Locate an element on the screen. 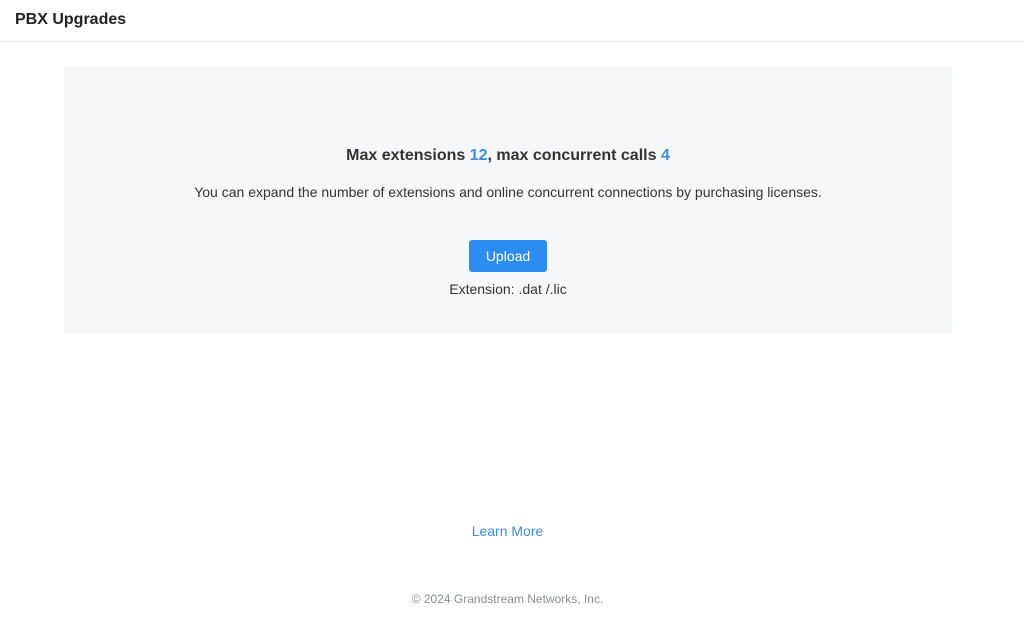  learn-more-link: Learn More is located at coordinates (507, 531).